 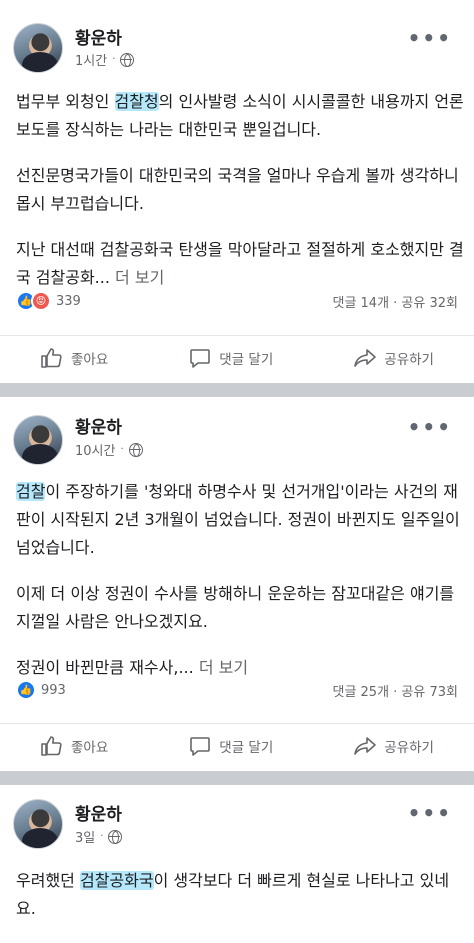 What do you see at coordinates (53, 690) in the screenshot?
I see `reaction-count: 993` at bounding box center [53, 690].